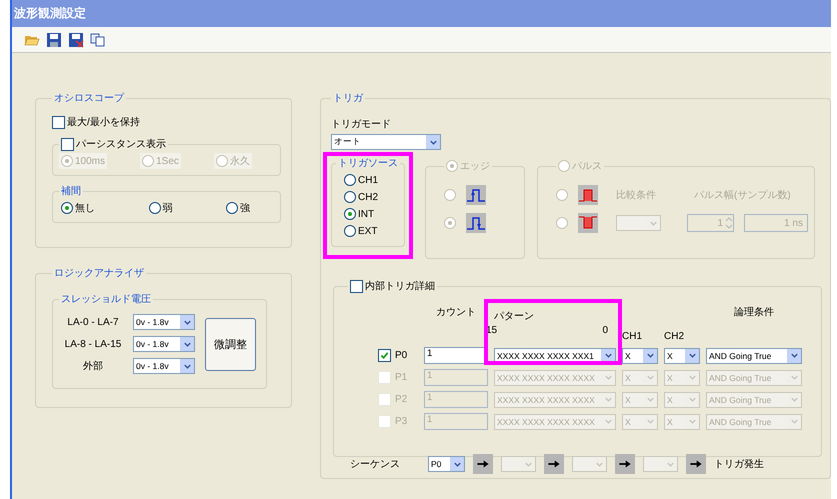 The height and width of the screenshot is (499, 837). Describe the element at coordinates (103, 122) in the screenshot. I see `checkbox-label: 最大/最小を保持` at that location.